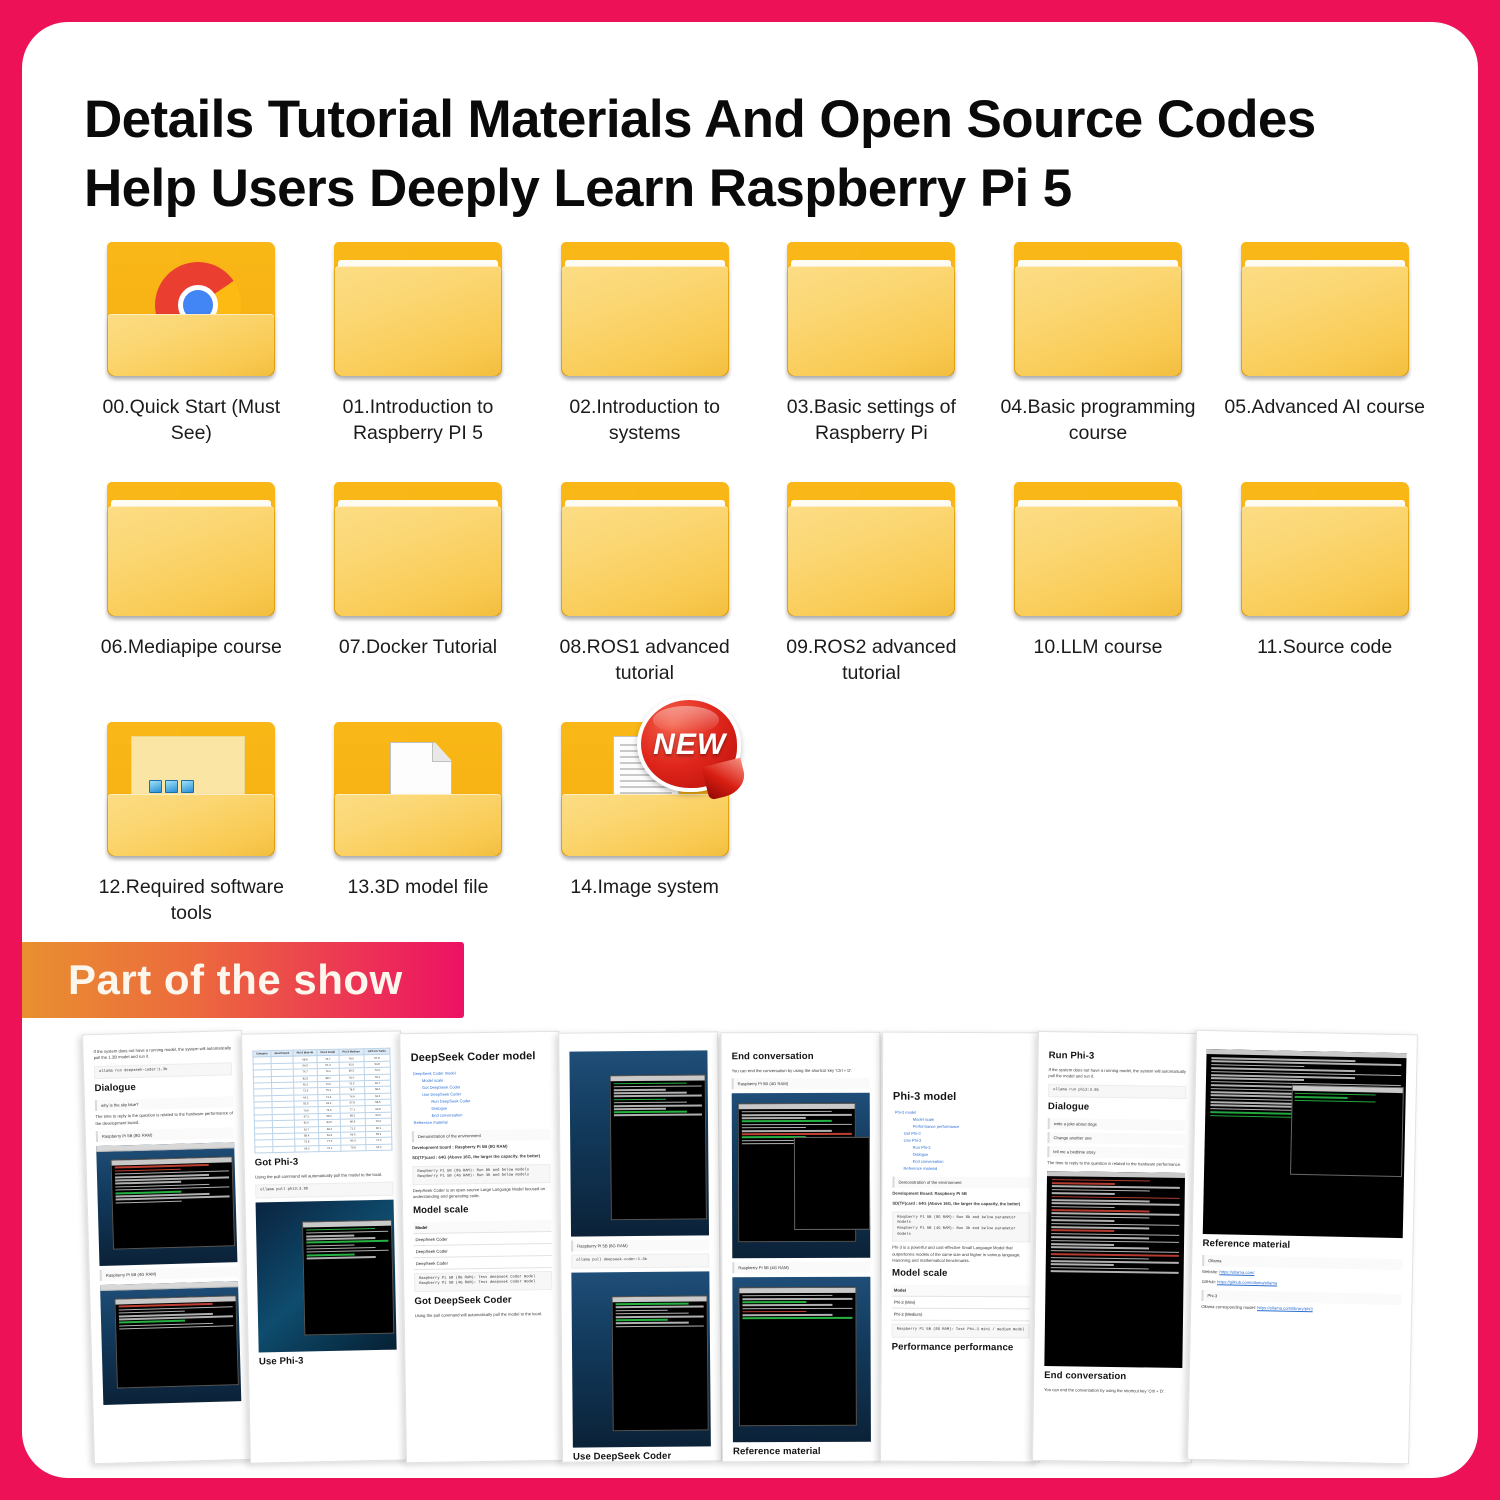  I want to click on folder-label: 05.Advanced AI course, so click(1324, 407).